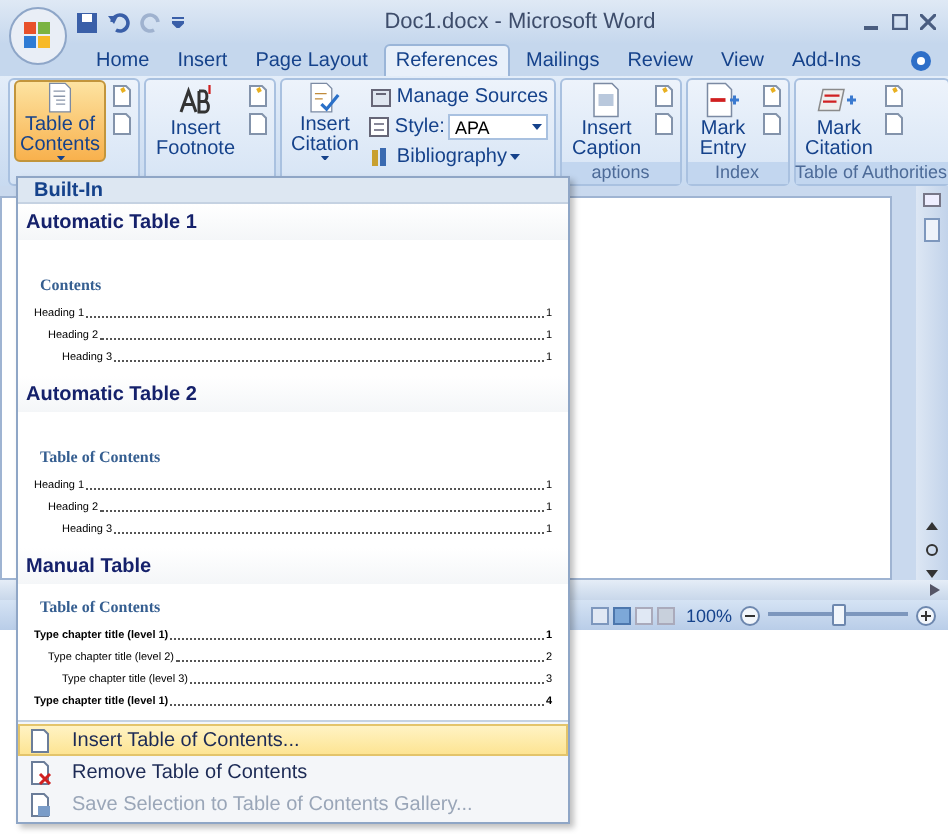  What do you see at coordinates (202, 60) in the screenshot?
I see `ribbon-tab: Insert` at bounding box center [202, 60].